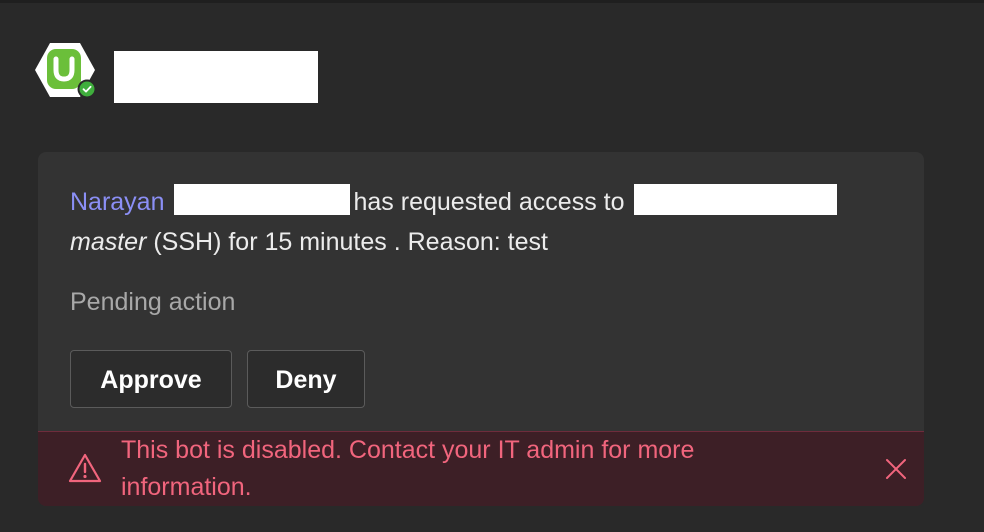 The height and width of the screenshot is (532, 984). What do you see at coordinates (896, 469) in the screenshot?
I see `close-icon` at bounding box center [896, 469].